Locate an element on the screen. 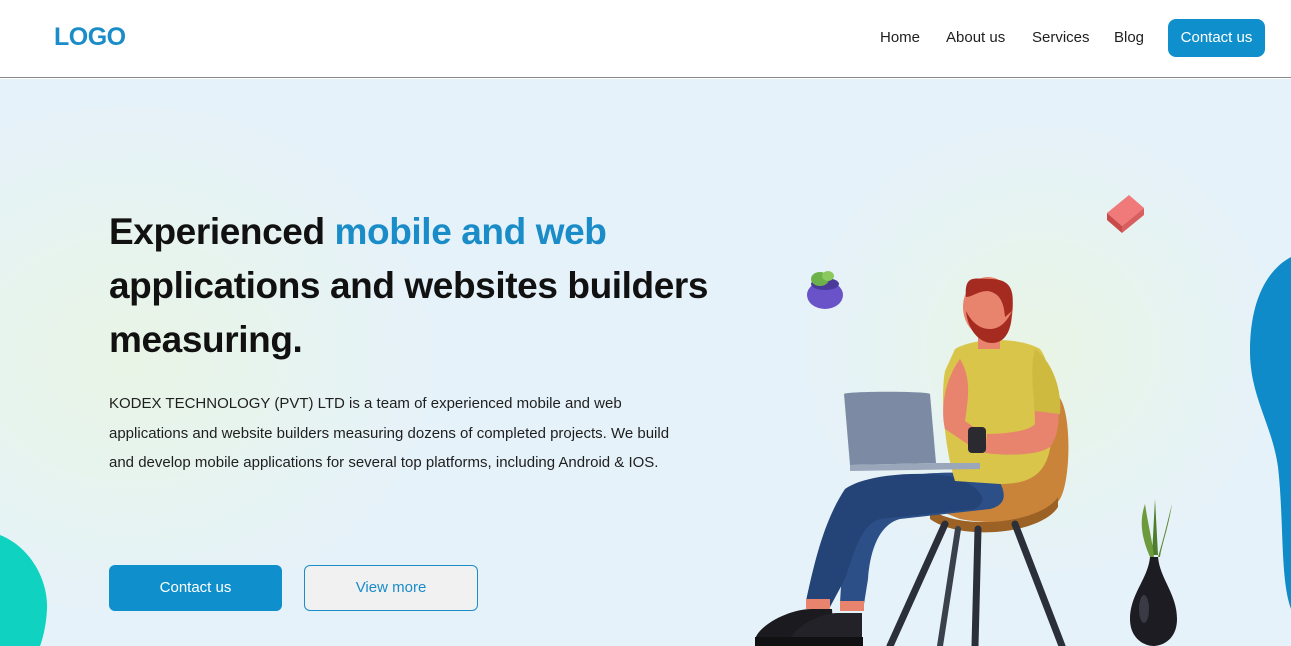  nav-link-blog: Blog is located at coordinates (1129, 37).